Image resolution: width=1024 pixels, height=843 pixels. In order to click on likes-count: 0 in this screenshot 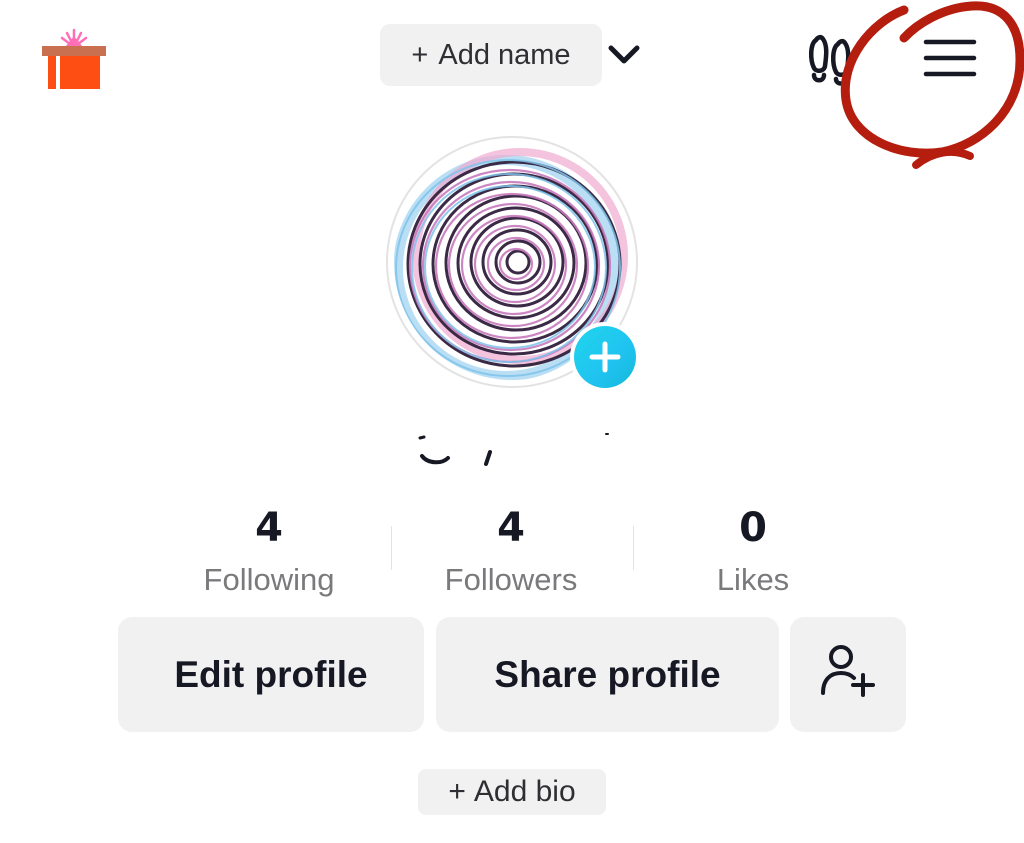, I will do `click(753, 528)`.